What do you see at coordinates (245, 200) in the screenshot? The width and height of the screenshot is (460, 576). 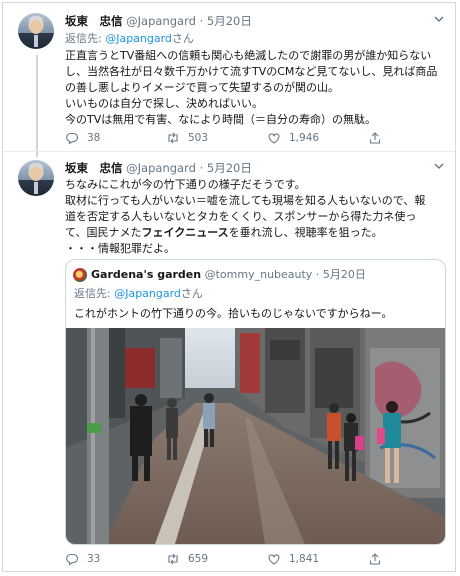 I see `text-line: 取材に行っても人がいない＝嘘を流しても現場を知る人もいないので、報` at bounding box center [245, 200].